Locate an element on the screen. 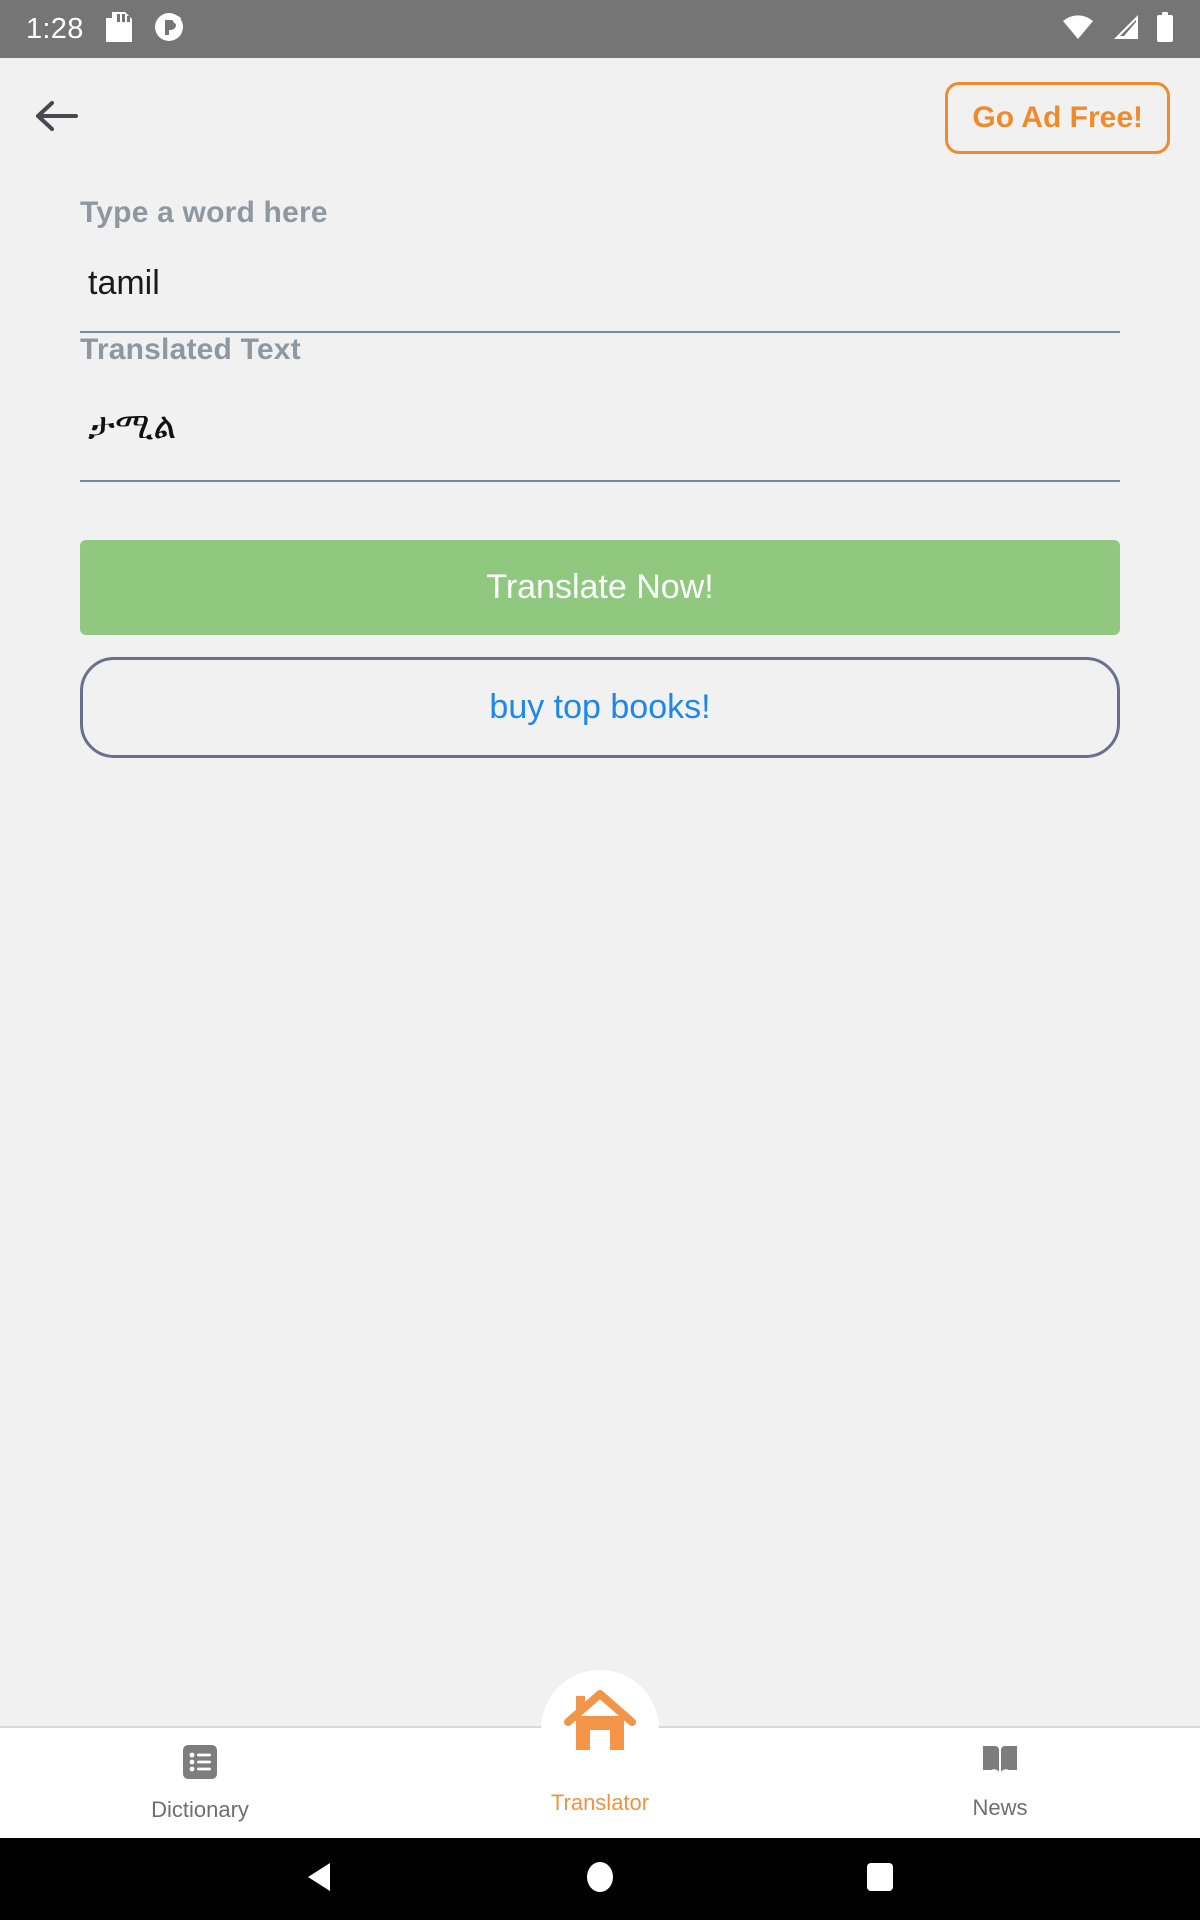 This screenshot has width=1200, height=1920. nav-item-news: News is located at coordinates (1000, 1774).